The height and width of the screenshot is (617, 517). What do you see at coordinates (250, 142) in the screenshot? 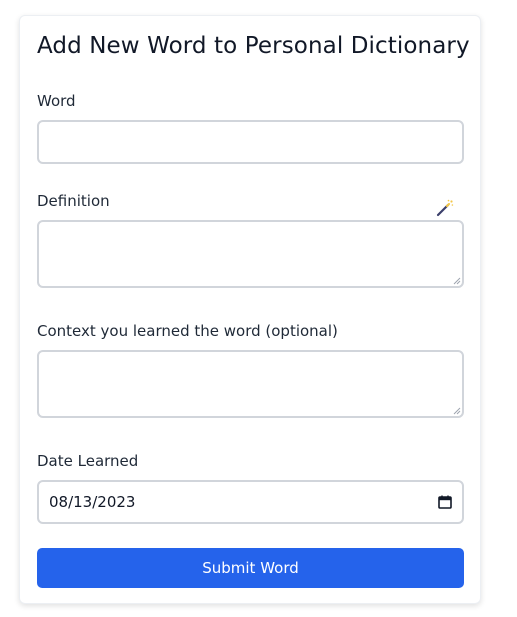
I see `word-input` at bounding box center [250, 142].